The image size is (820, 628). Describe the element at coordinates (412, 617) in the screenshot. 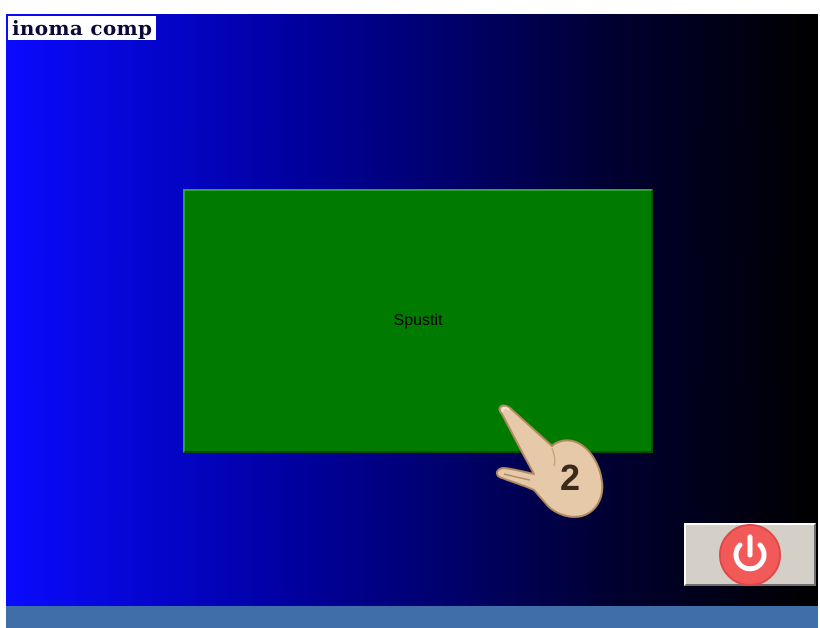

I see `status-bar` at that location.